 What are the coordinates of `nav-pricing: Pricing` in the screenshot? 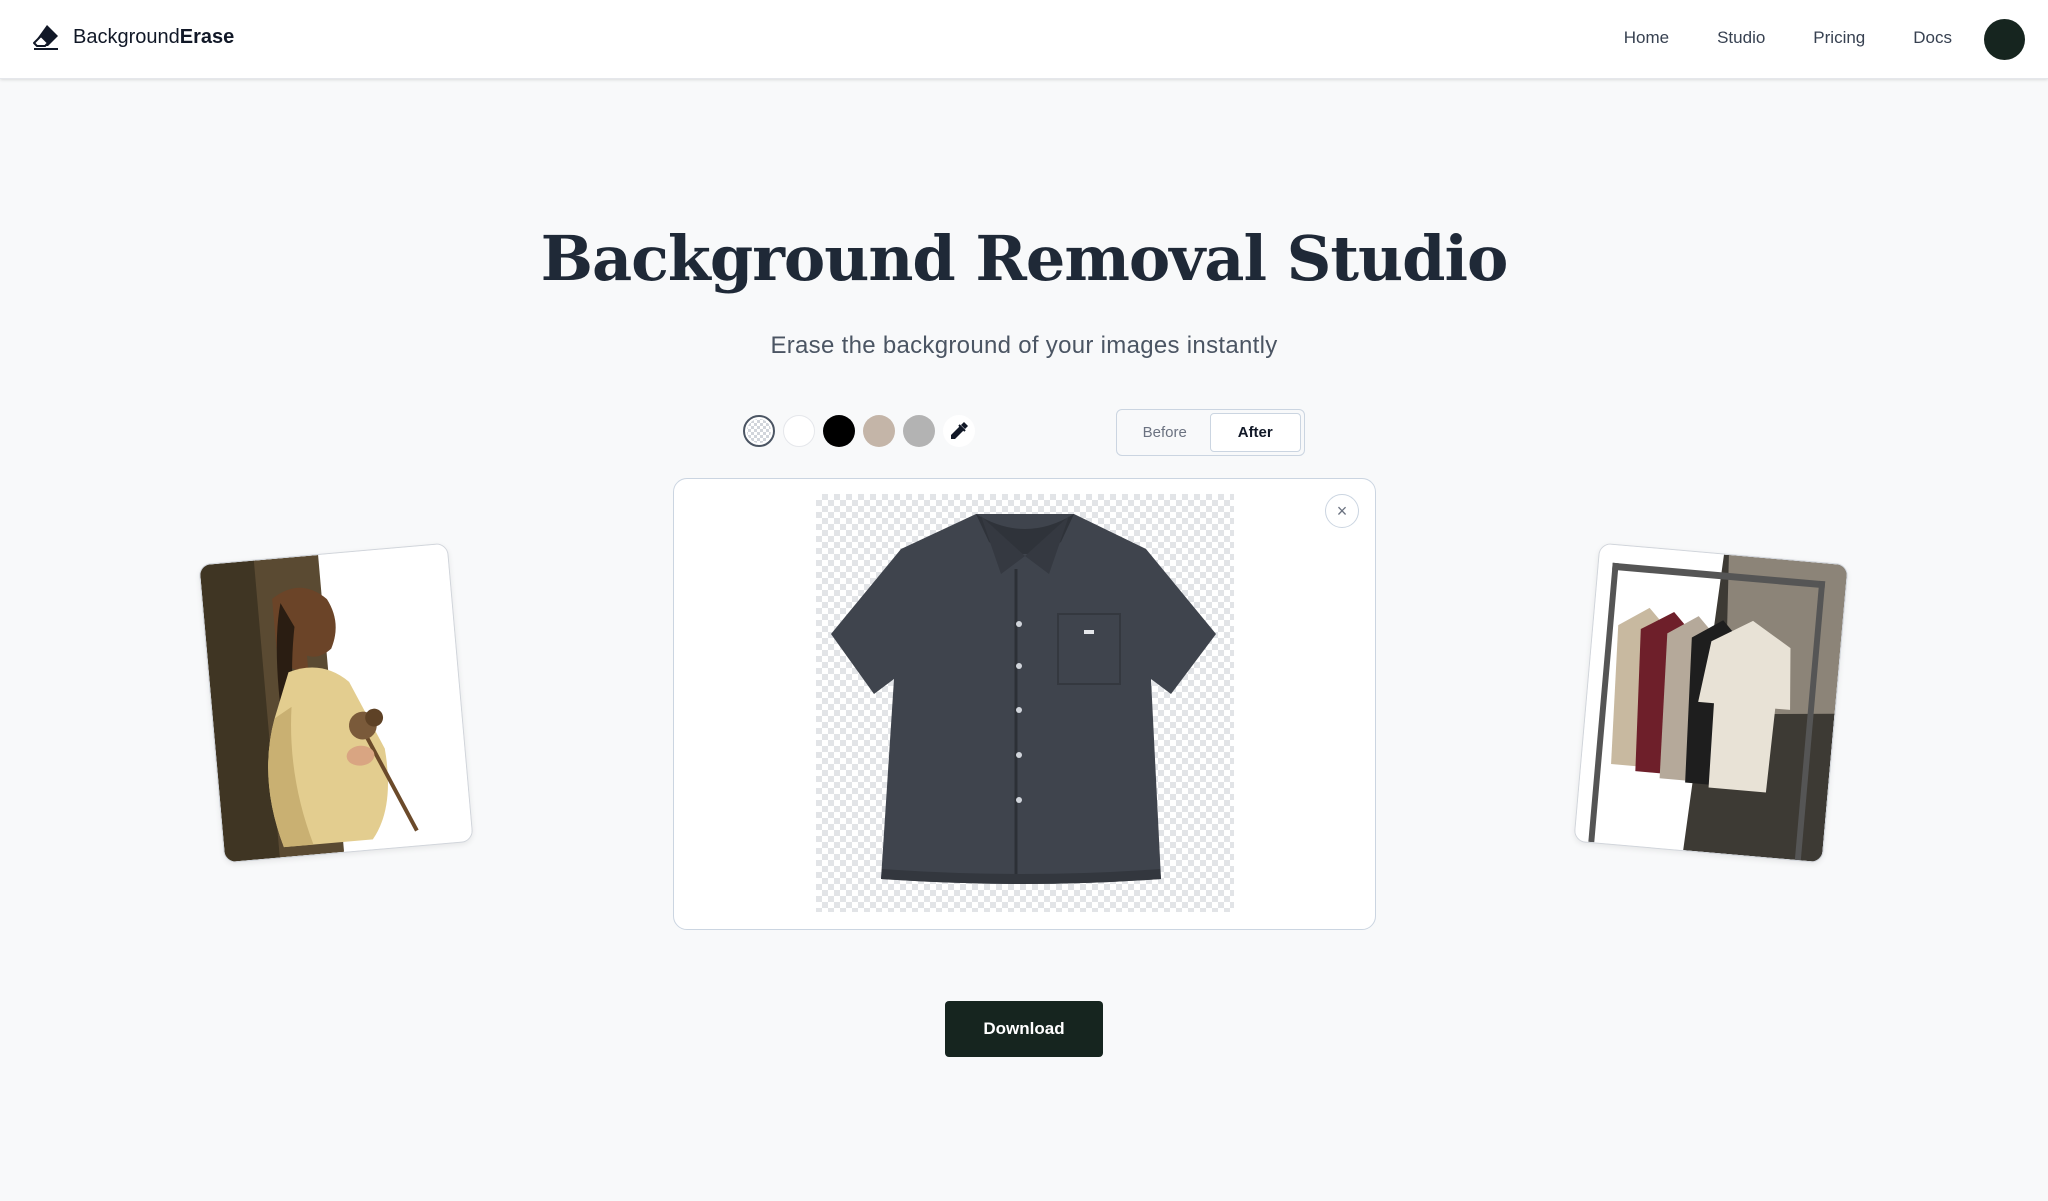 It's located at (1839, 38).